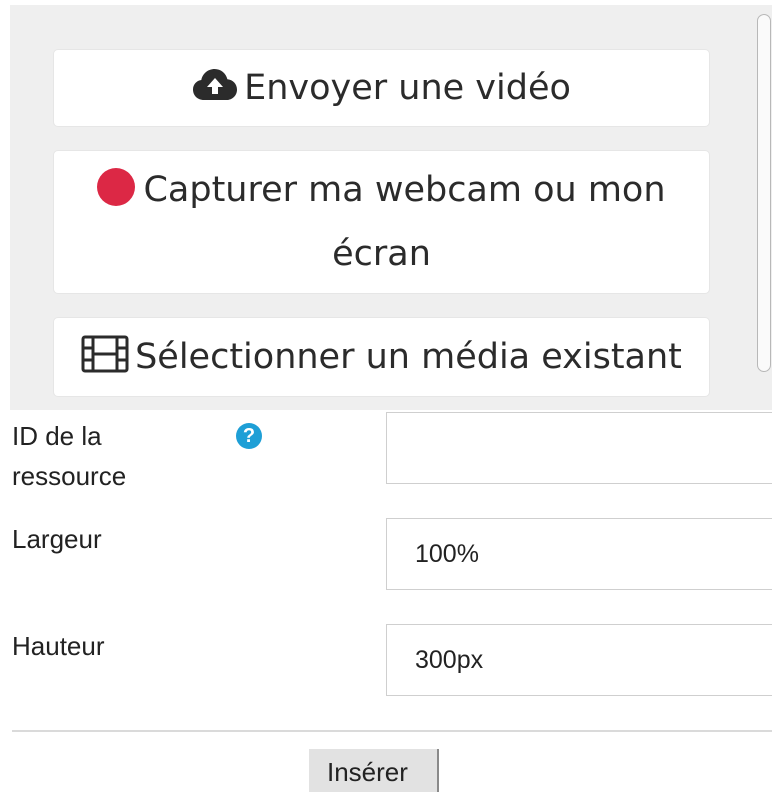  What do you see at coordinates (408, 357) in the screenshot?
I see `select-existing-media-label: Sélectionner un média existant` at bounding box center [408, 357].